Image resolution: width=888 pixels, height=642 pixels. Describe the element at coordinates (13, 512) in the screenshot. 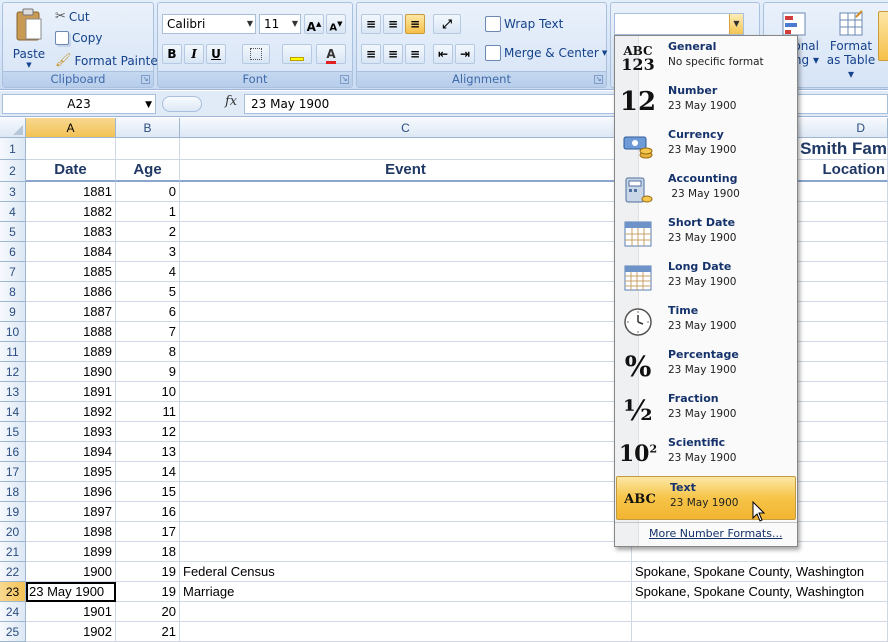

I see `row-header: 19` at that location.